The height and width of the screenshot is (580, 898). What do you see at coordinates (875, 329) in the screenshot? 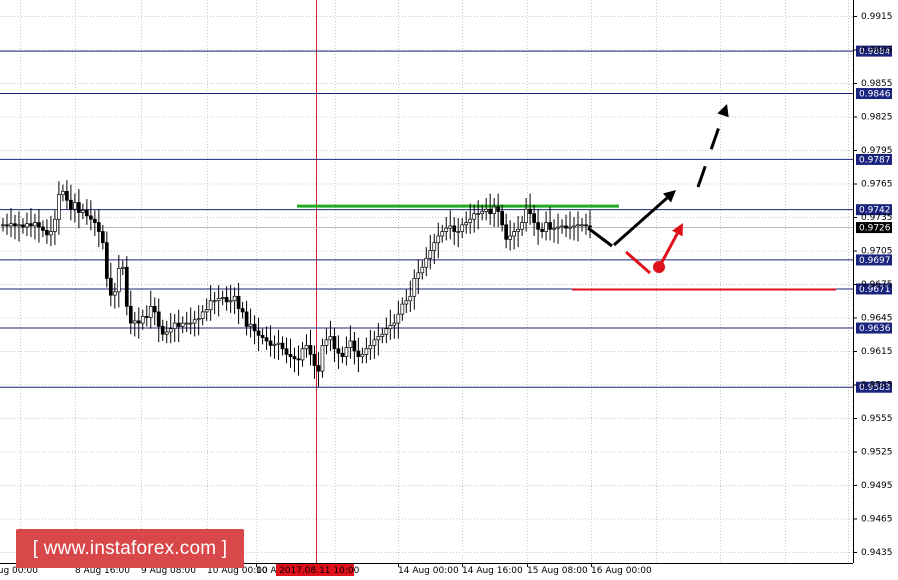
I see `level-label: 0.9636` at bounding box center [875, 329].